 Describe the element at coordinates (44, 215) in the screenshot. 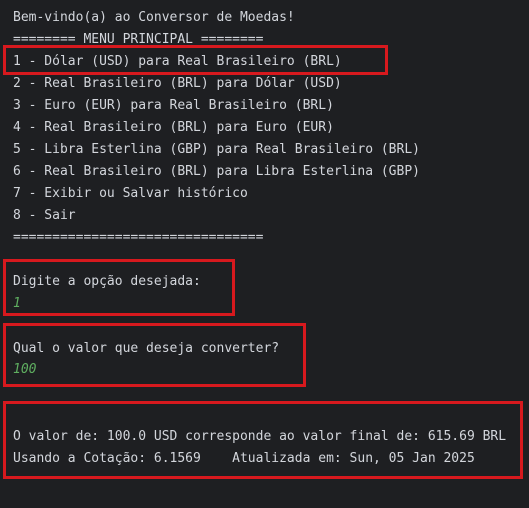

I see `menu-item-8: 8 - Sair` at that location.